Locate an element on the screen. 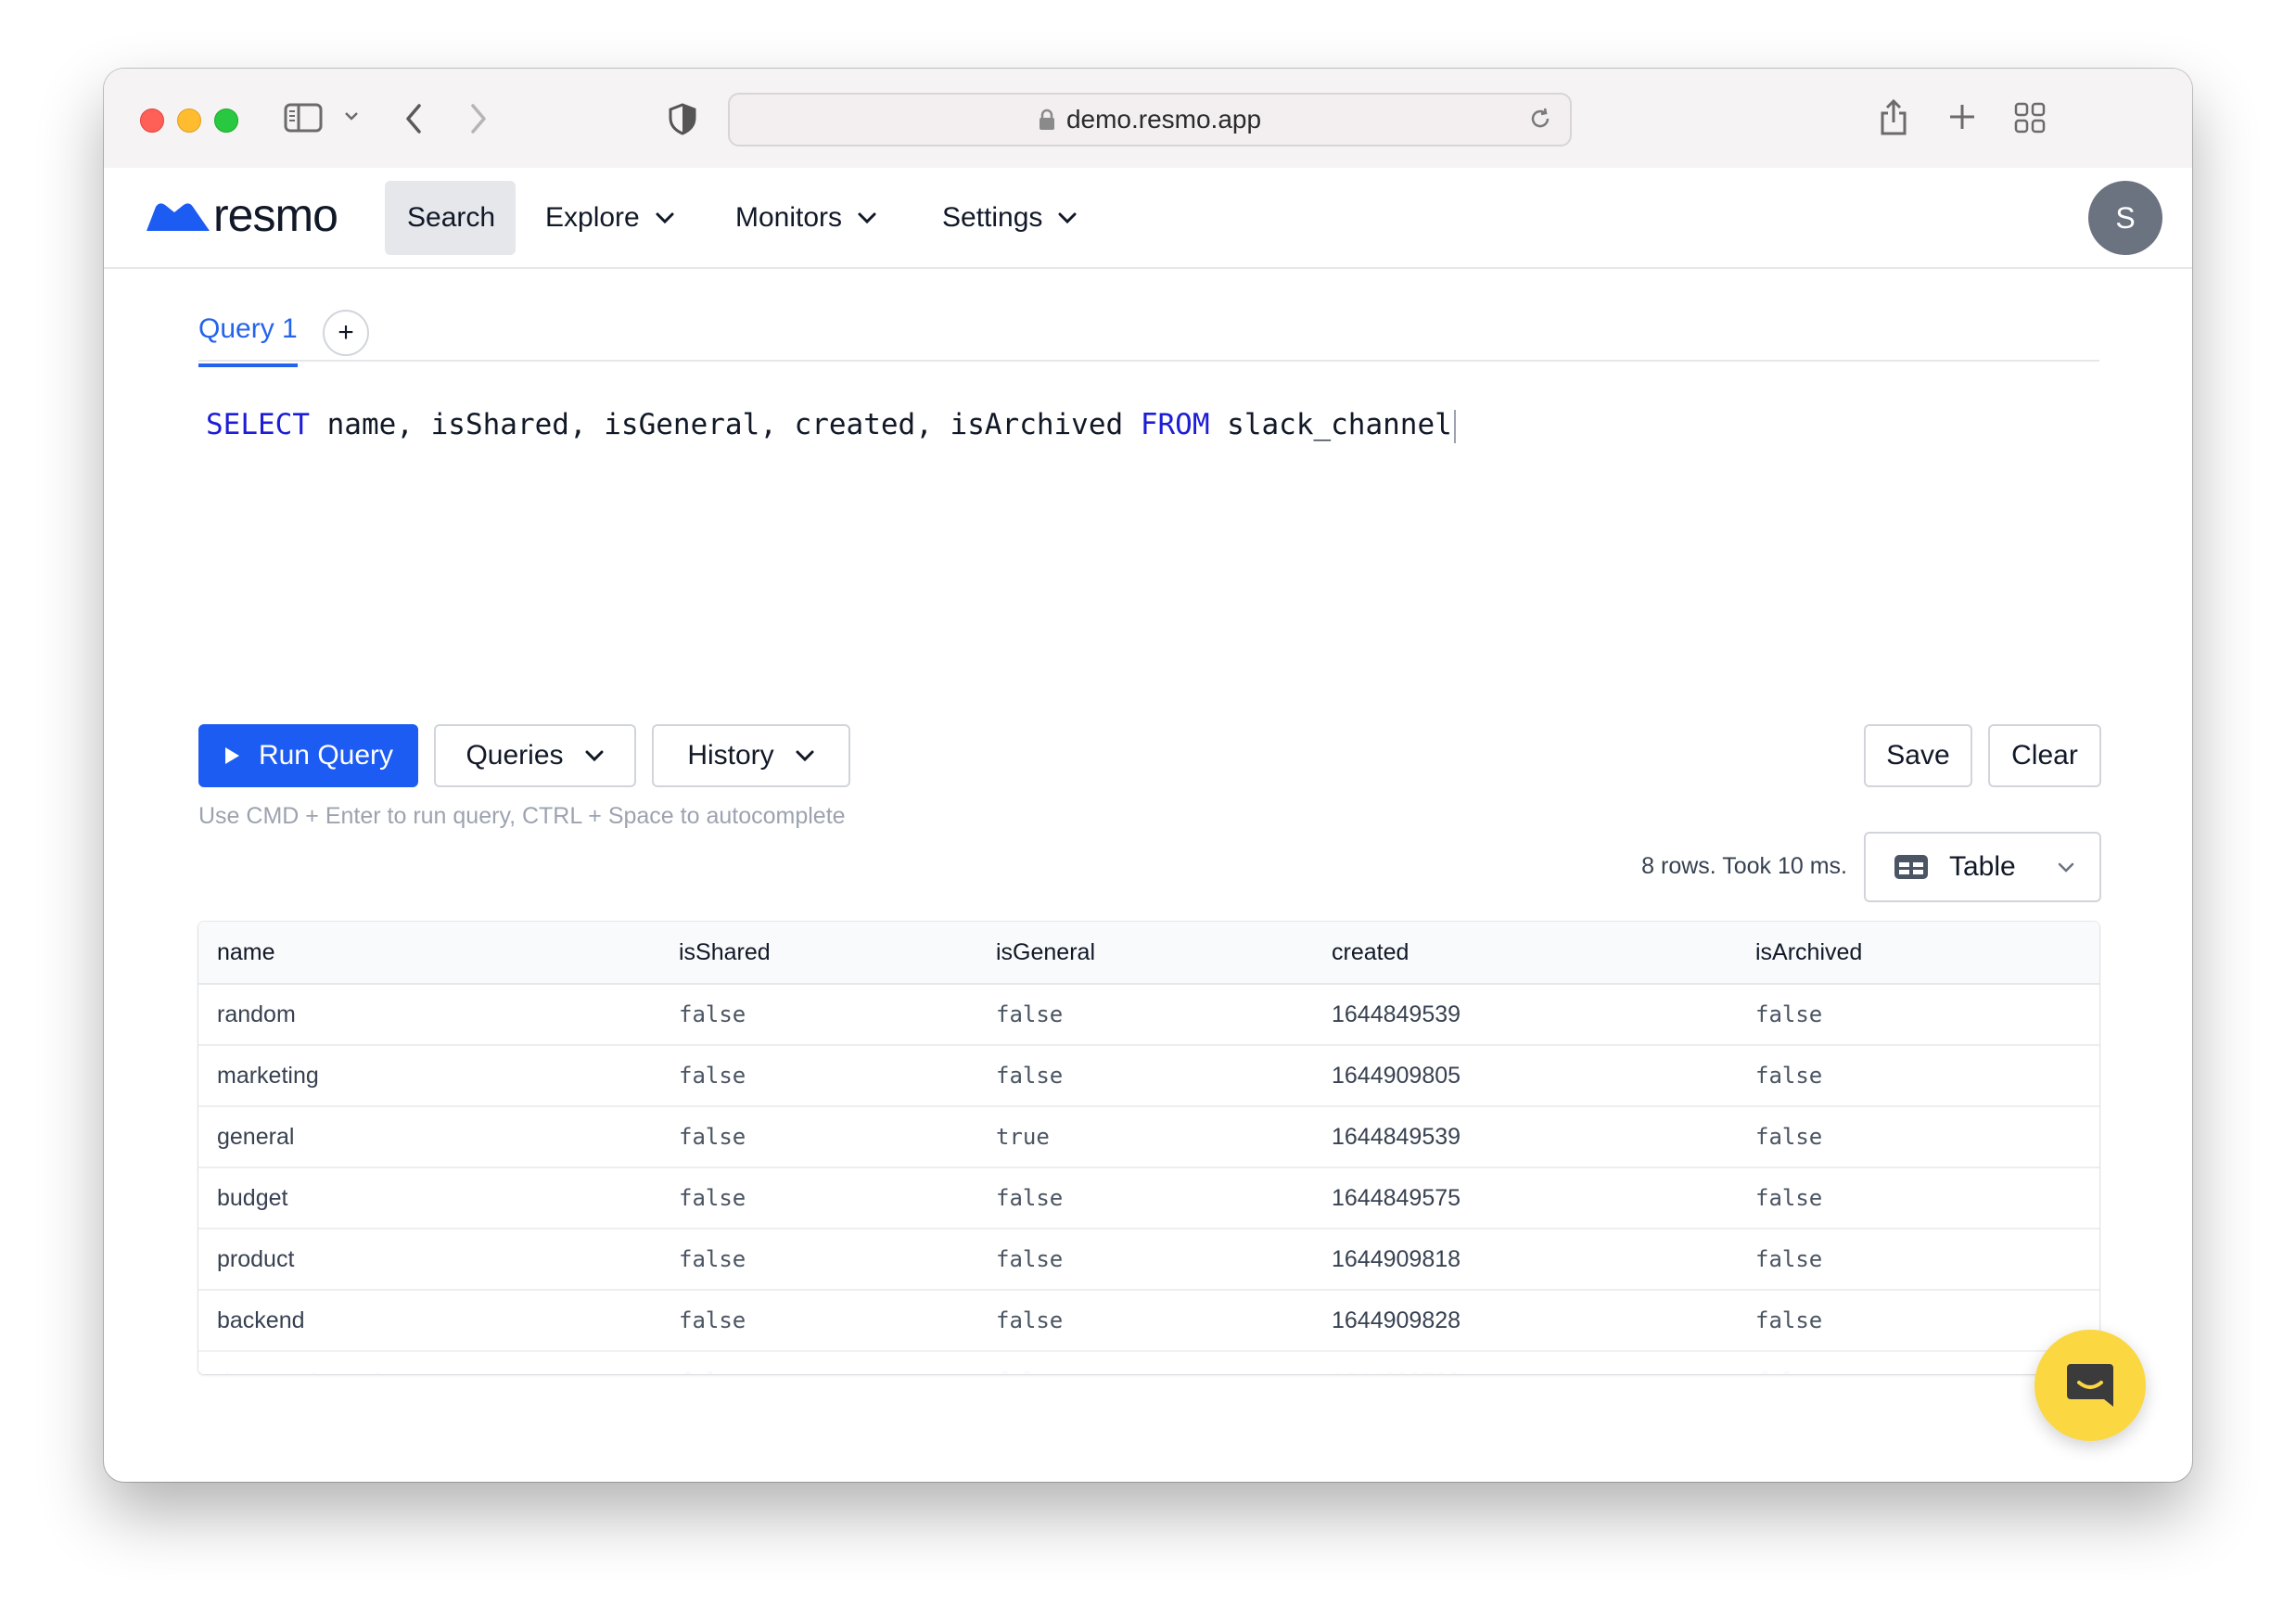 The width and height of the screenshot is (2296, 1619). table-row: product false false 1644909818 false is located at coordinates (1148, 1260).